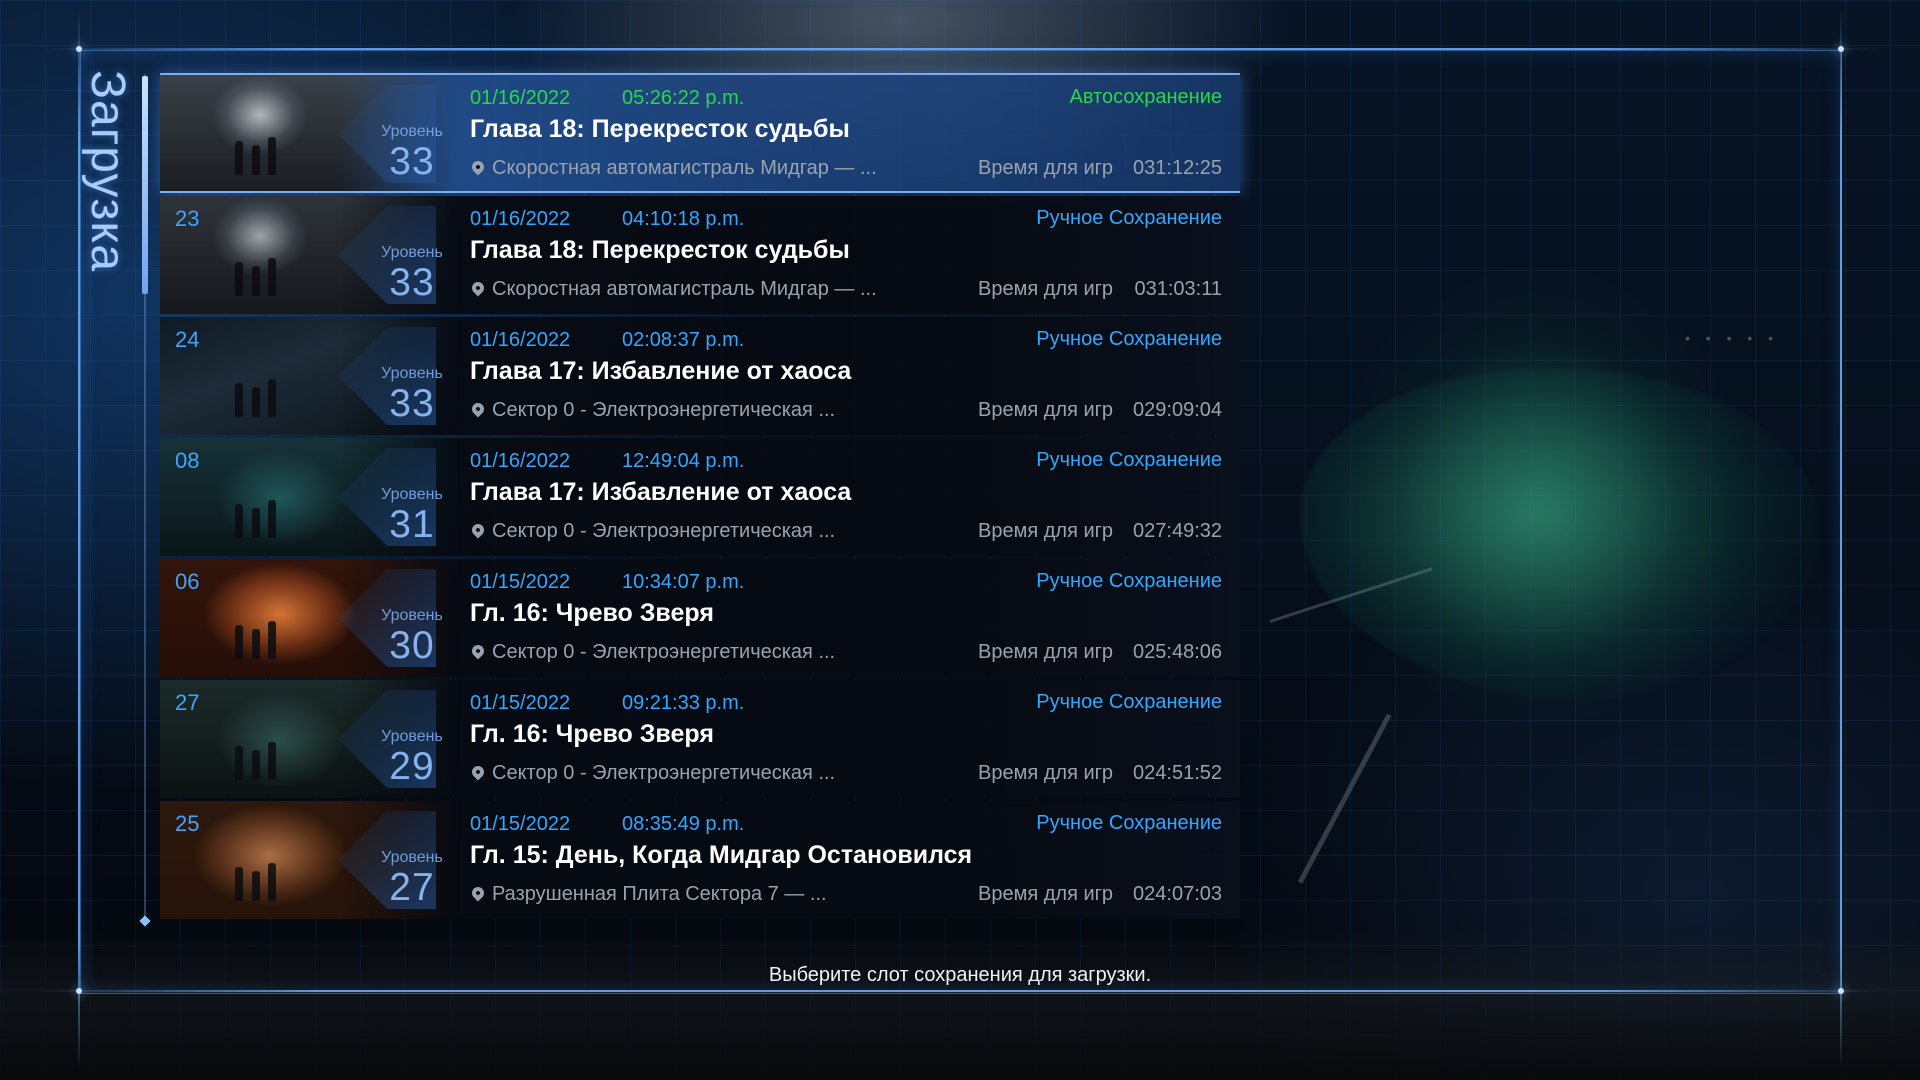 The width and height of the screenshot is (1920, 1080). I want to click on playtime-value: 025:48:06, so click(1177, 652).